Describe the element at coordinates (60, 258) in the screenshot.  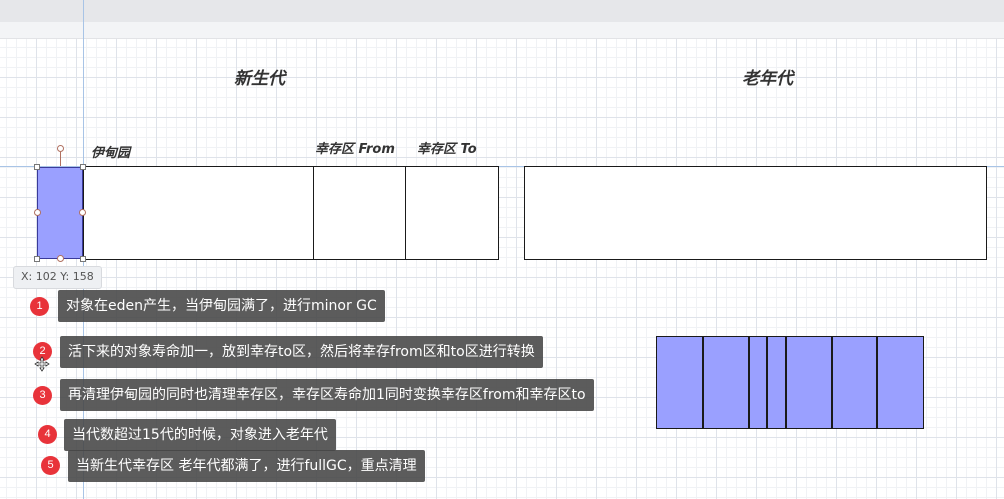
I see `resize-handle-s` at that location.